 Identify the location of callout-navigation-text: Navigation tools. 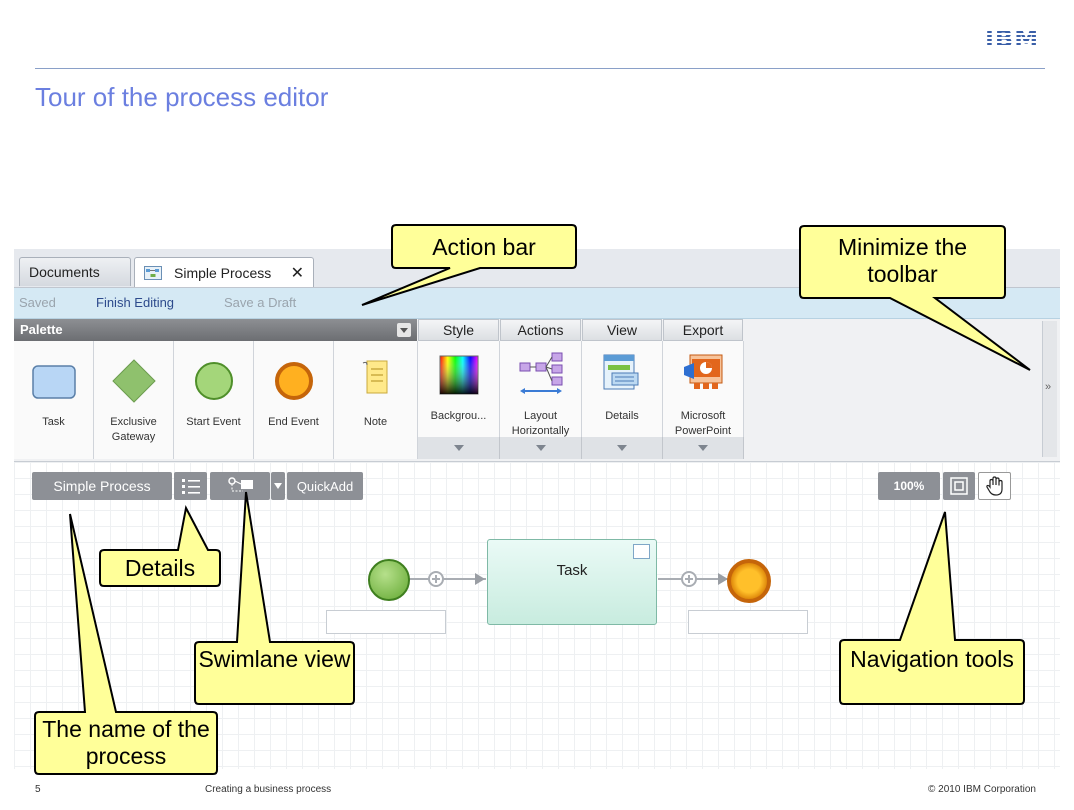
(932, 659).